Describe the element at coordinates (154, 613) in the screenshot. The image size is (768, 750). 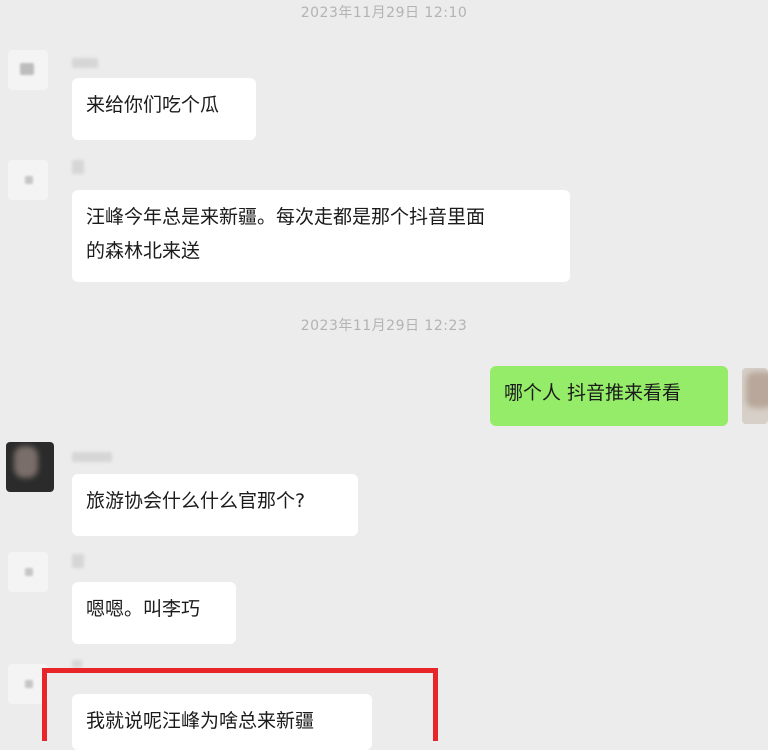
I see `message-bubble: 嗯嗯。叫李巧` at that location.